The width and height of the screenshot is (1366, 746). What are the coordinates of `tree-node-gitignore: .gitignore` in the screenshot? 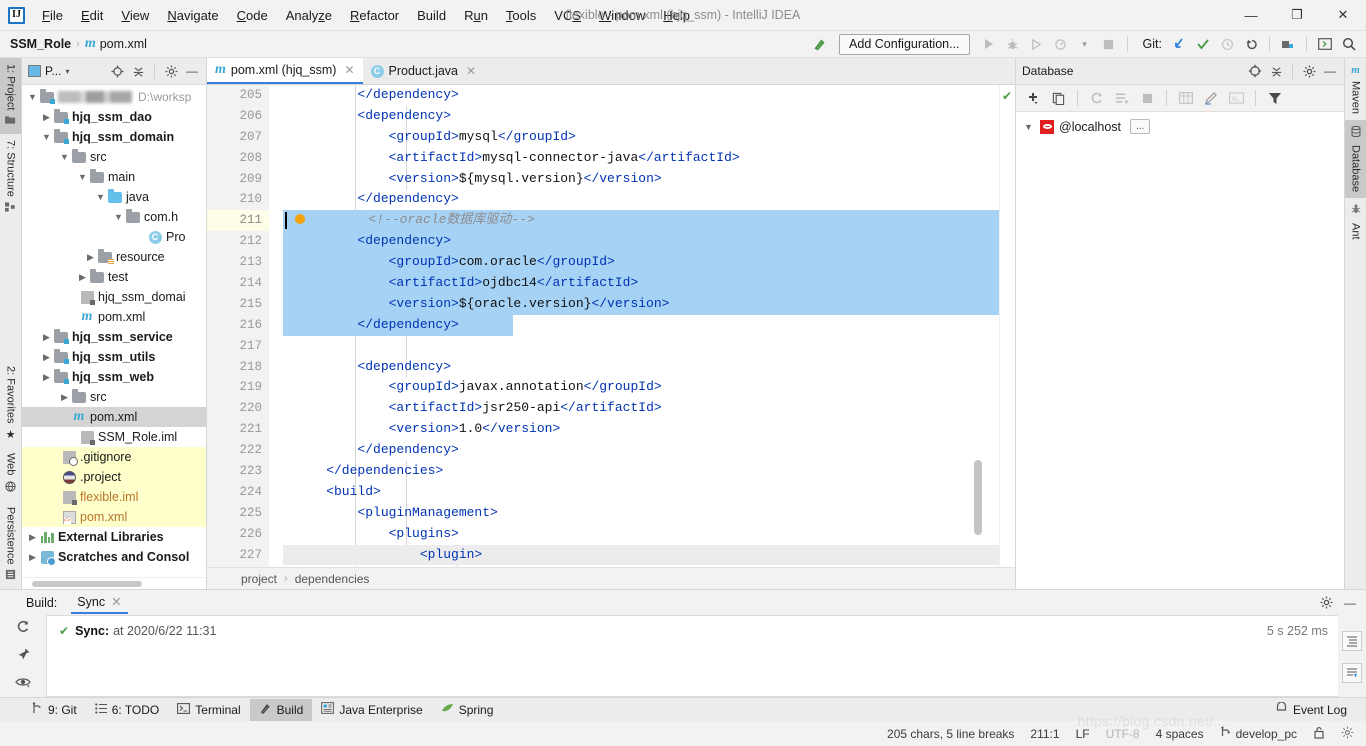 It's located at (114, 457).